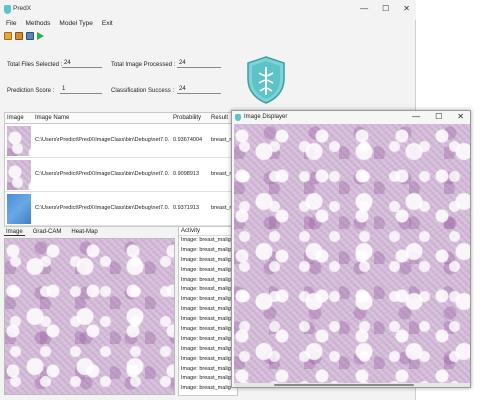 This screenshot has width=488, height=400. What do you see at coordinates (186, 208) in the screenshot?
I see `row-probability: 0.9371913` at bounding box center [186, 208].